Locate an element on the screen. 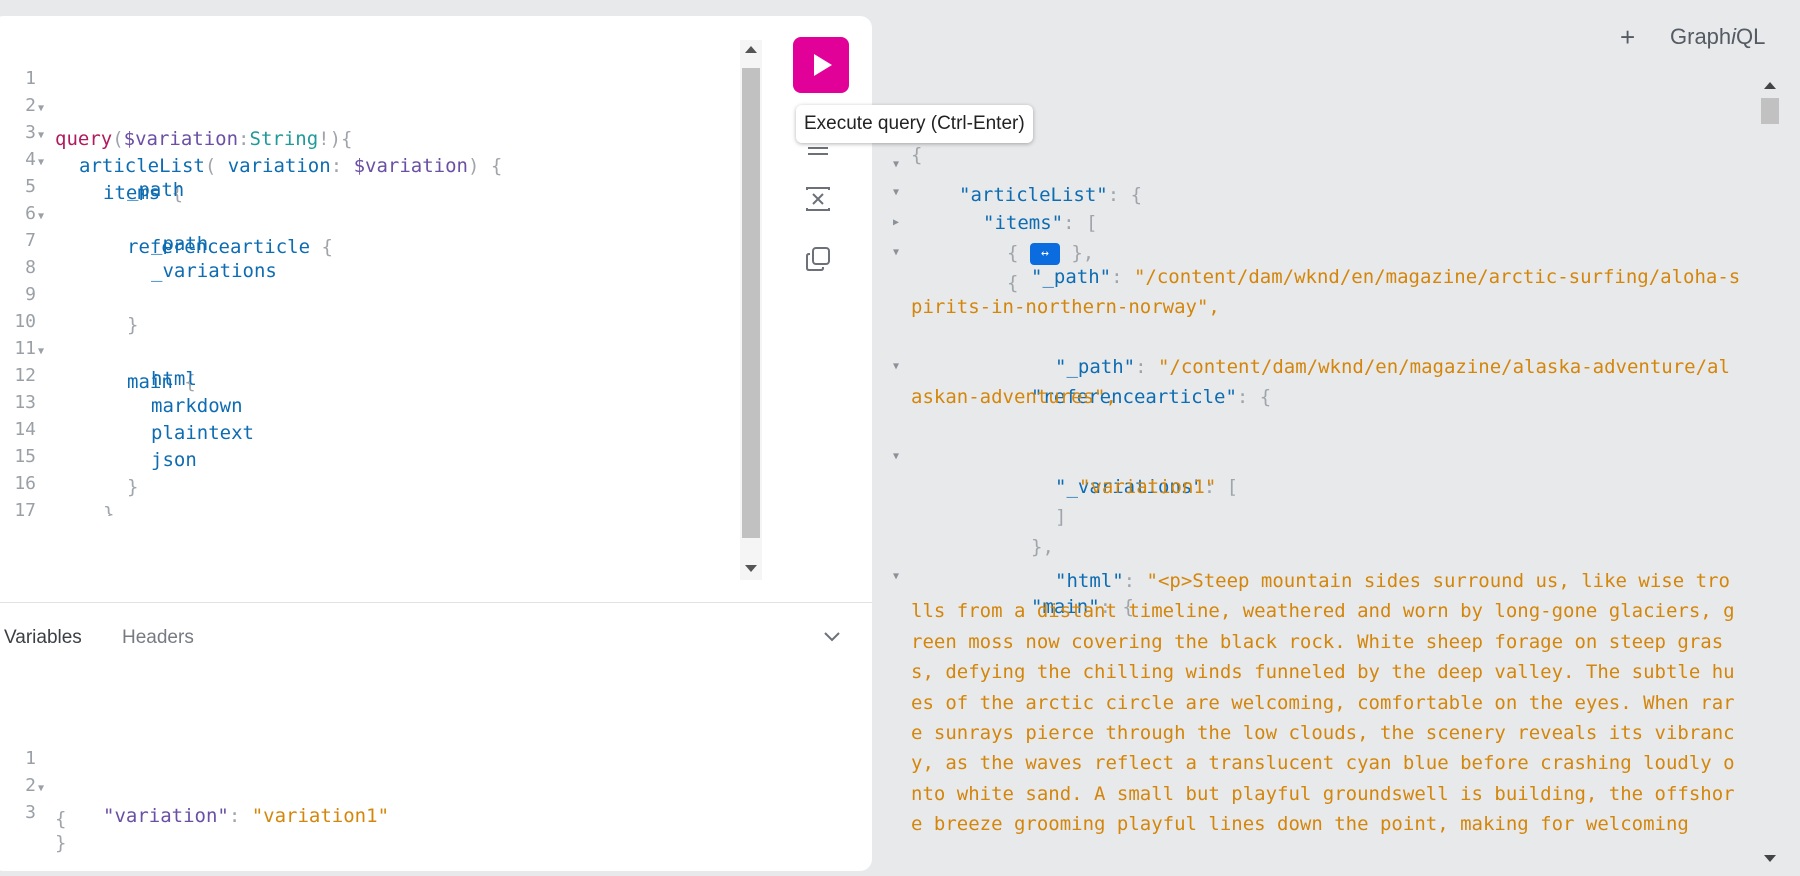 The width and height of the screenshot is (1800, 876). variable-key: "variation" is located at coordinates (166, 816).